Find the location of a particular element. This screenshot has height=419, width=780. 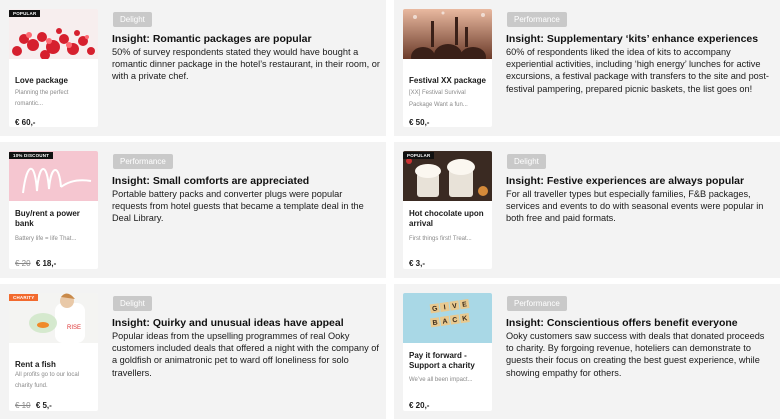

card-price: € 50,- is located at coordinates (419, 122).